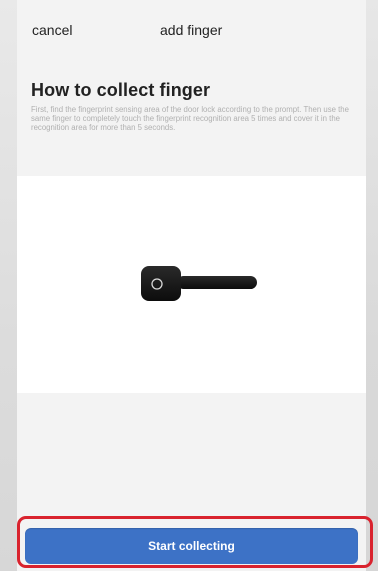 This screenshot has width=378, height=571. What do you see at coordinates (372, 285) in the screenshot?
I see `background-right-margin` at bounding box center [372, 285].